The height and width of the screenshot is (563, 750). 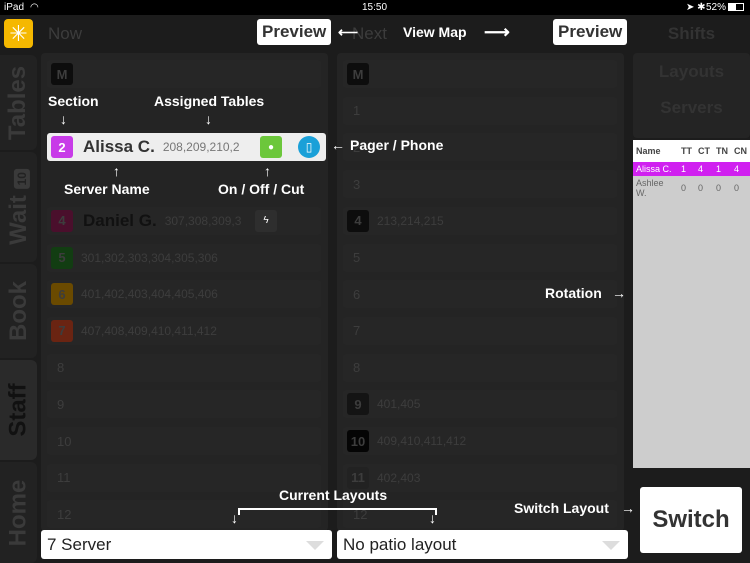 What do you see at coordinates (186, 544) in the screenshot?
I see `now-layout-select: 7 Server` at bounding box center [186, 544].